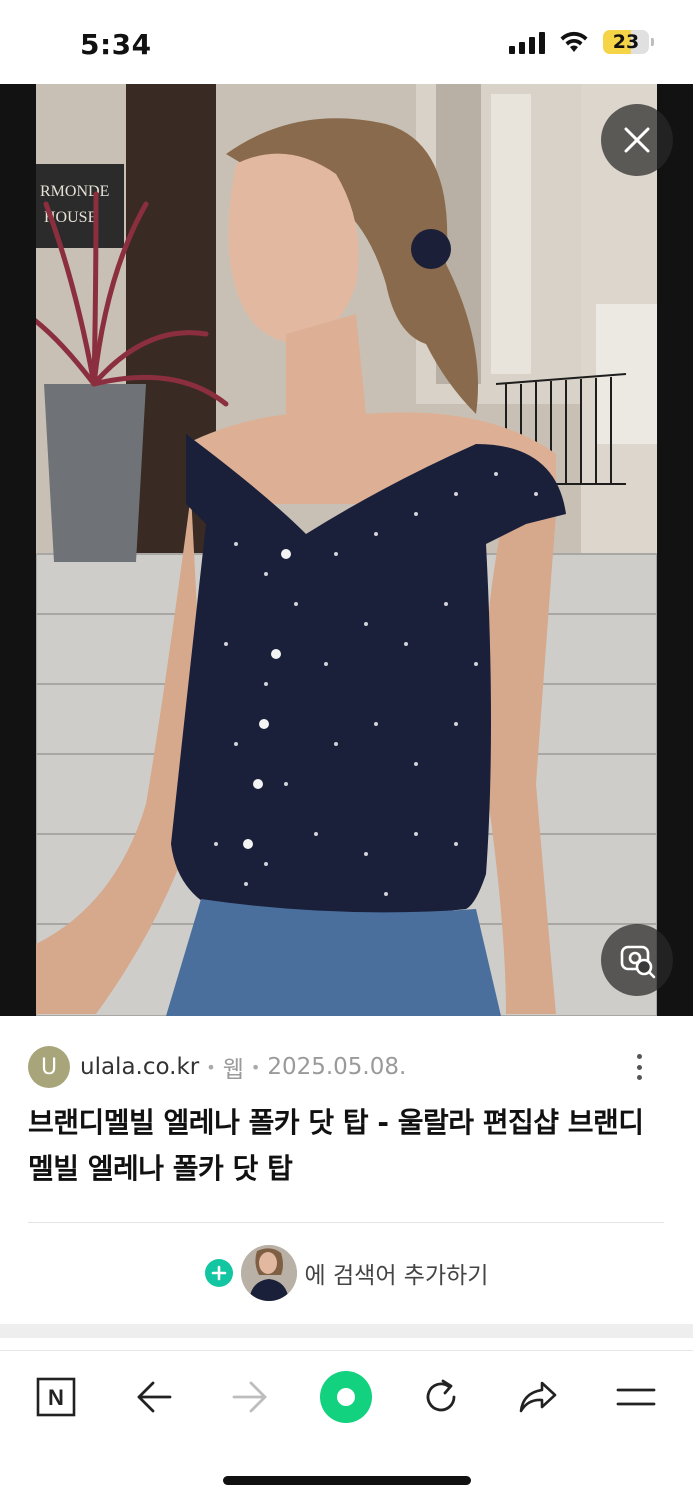 This screenshot has height=1500, width=693. Describe the element at coordinates (527, 42) in the screenshot. I see `cellular-signal-icon` at that location.